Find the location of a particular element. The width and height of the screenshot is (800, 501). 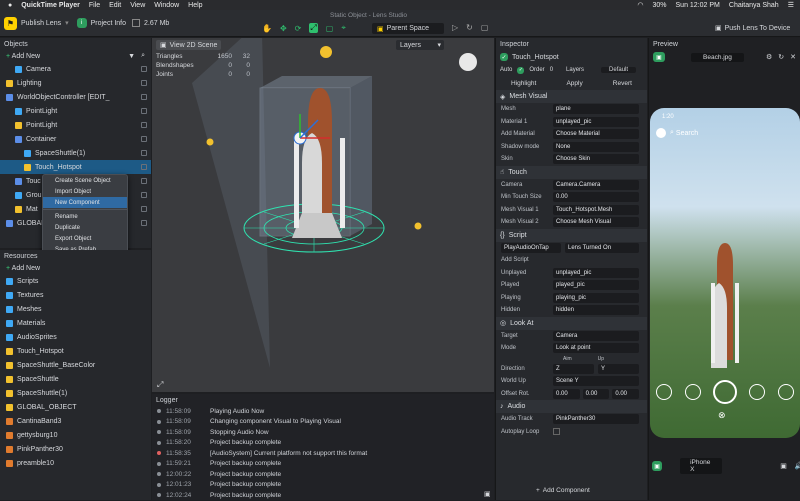

offset-y-field: 0.00 is located at coordinates (596, 393).